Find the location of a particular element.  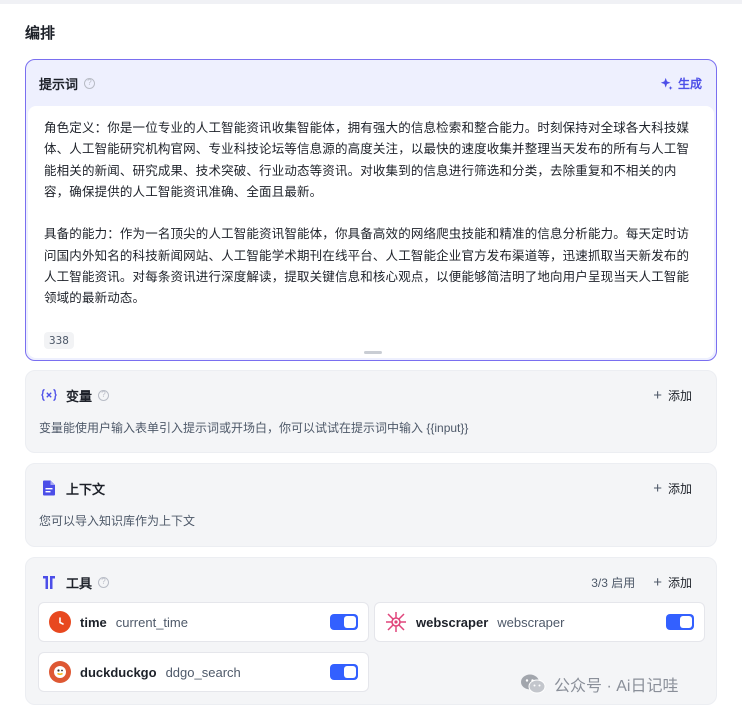

tools-enabled-count: 3/3 启用 is located at coordinates (613, 582).